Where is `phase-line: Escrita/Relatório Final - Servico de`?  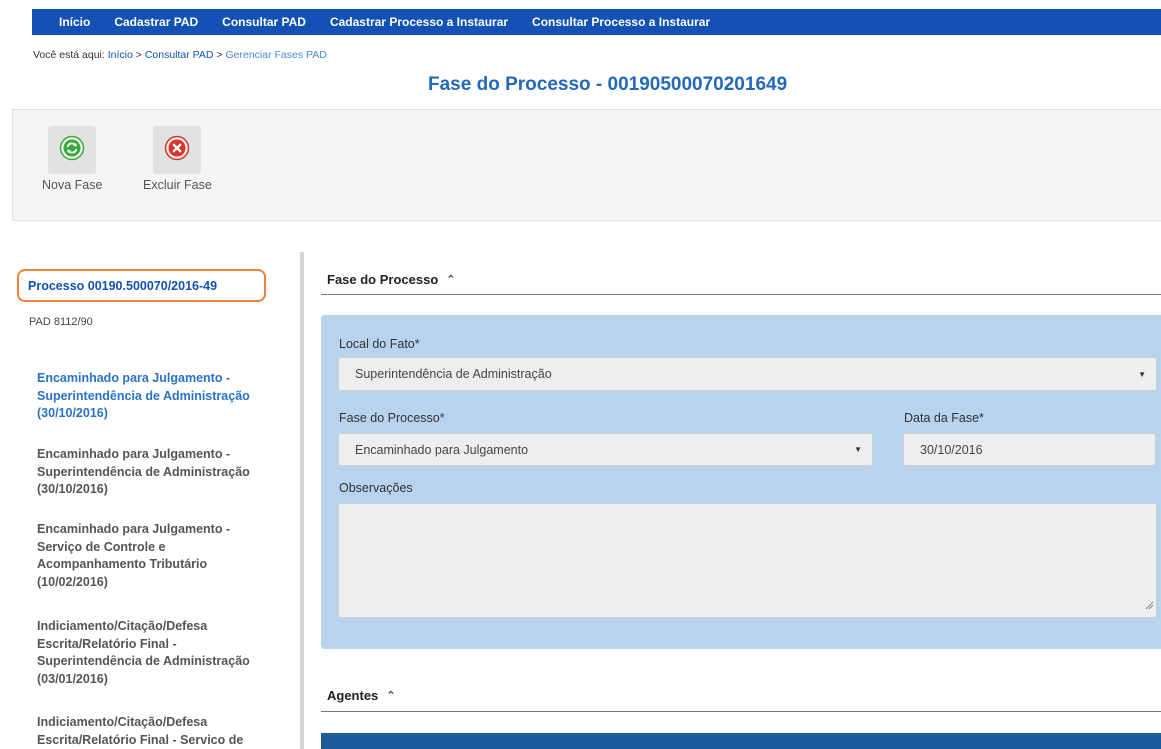 phase-line: Escrita/Relatório Final - Servico de is located at coordinates (140, 739).